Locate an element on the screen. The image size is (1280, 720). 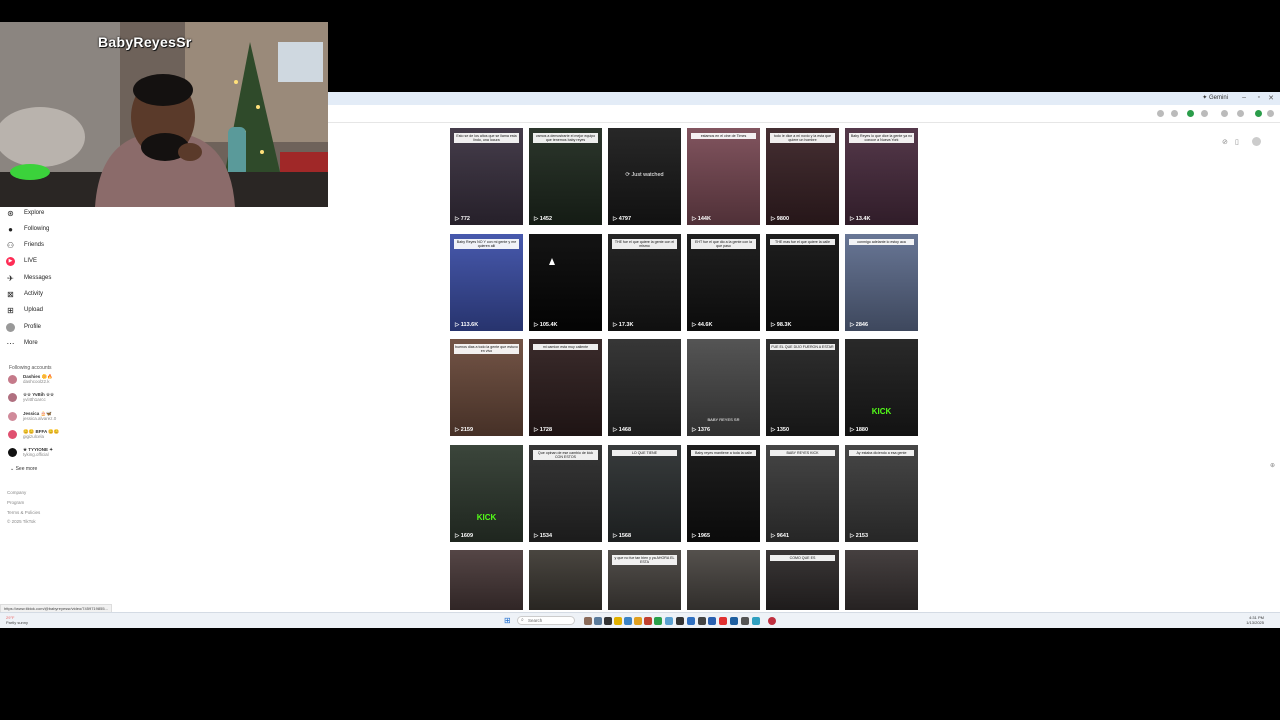
video-tile: ▷ 1468 is located at coordinates (644, 387).